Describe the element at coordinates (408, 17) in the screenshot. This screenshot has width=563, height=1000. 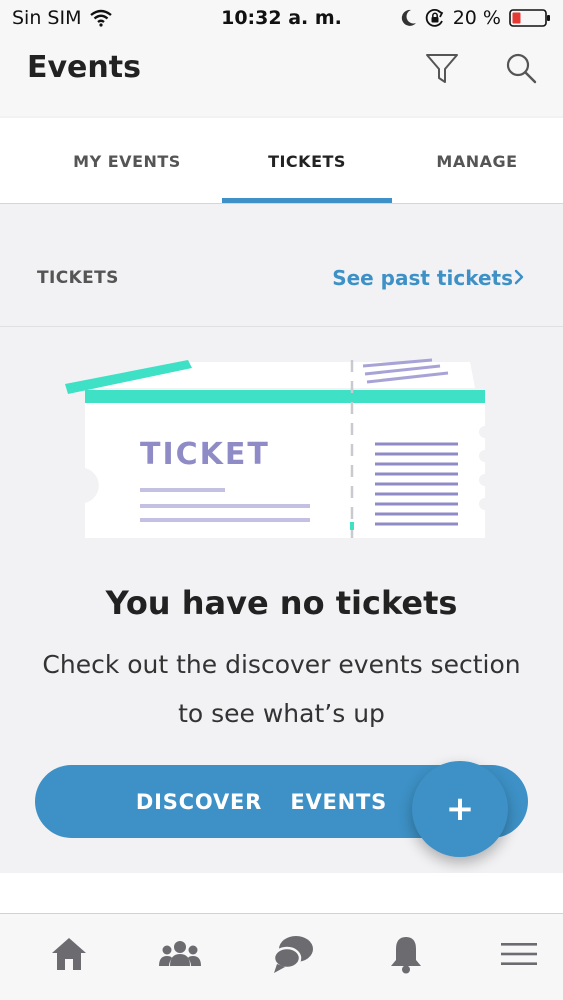
I see `moon-icon` at that location.